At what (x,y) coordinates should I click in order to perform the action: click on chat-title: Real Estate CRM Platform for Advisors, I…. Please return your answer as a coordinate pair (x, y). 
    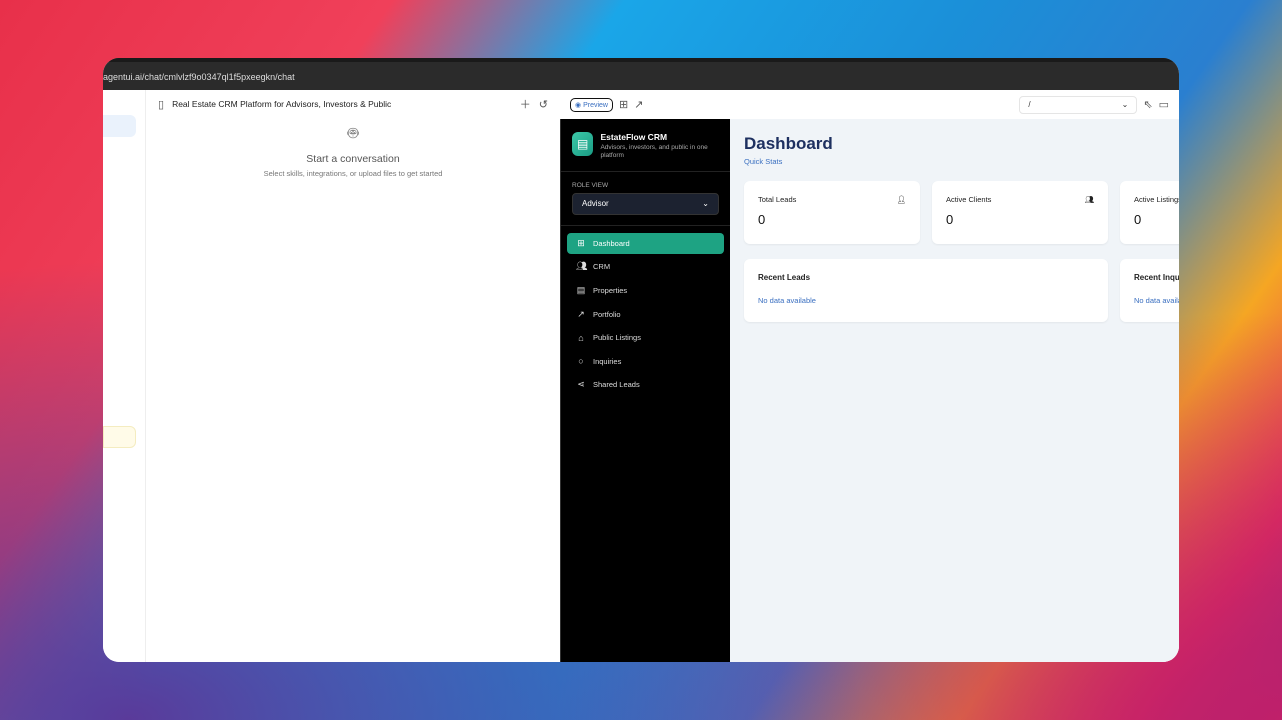
    Looking at the image, I should click on (282, 104).